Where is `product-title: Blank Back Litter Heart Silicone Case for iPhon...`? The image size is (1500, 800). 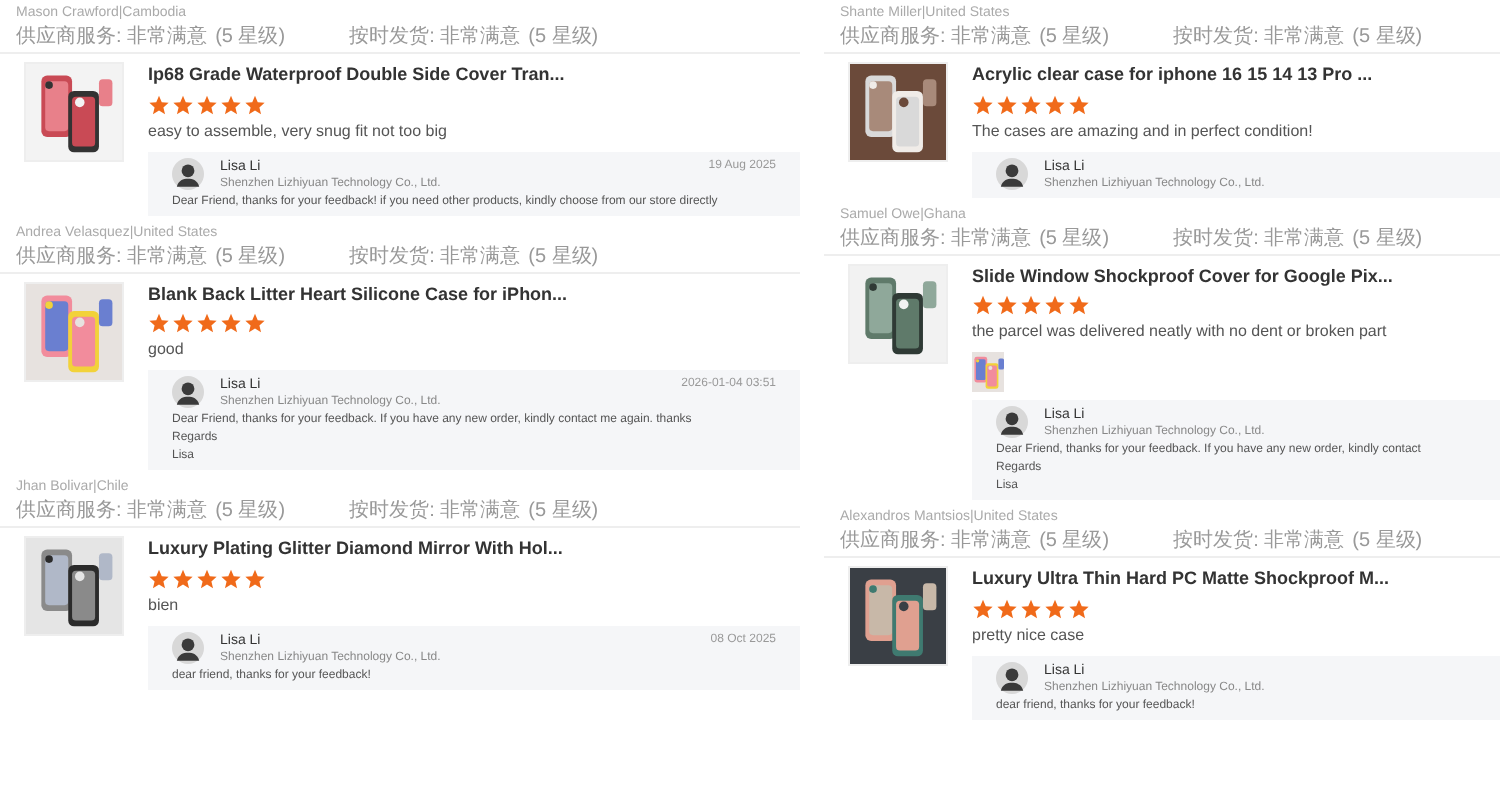 product-title: Blank Back Litter Heart Silicone Case for iPhon... is located at coordinates (474, 294).